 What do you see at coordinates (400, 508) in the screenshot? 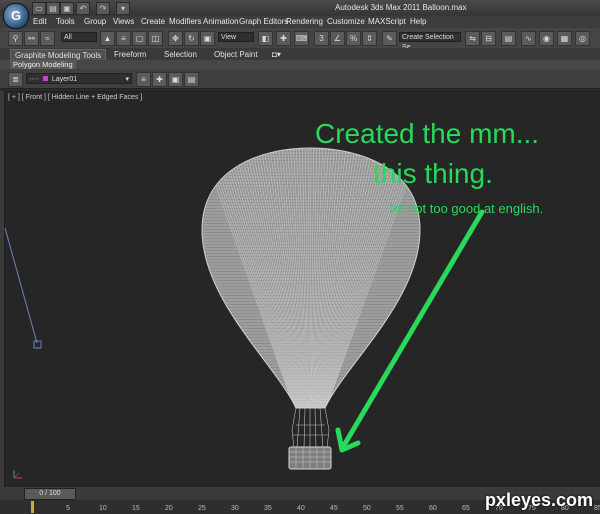
I see `timeline-tick-label: 55` at bounding box center [400, 508].